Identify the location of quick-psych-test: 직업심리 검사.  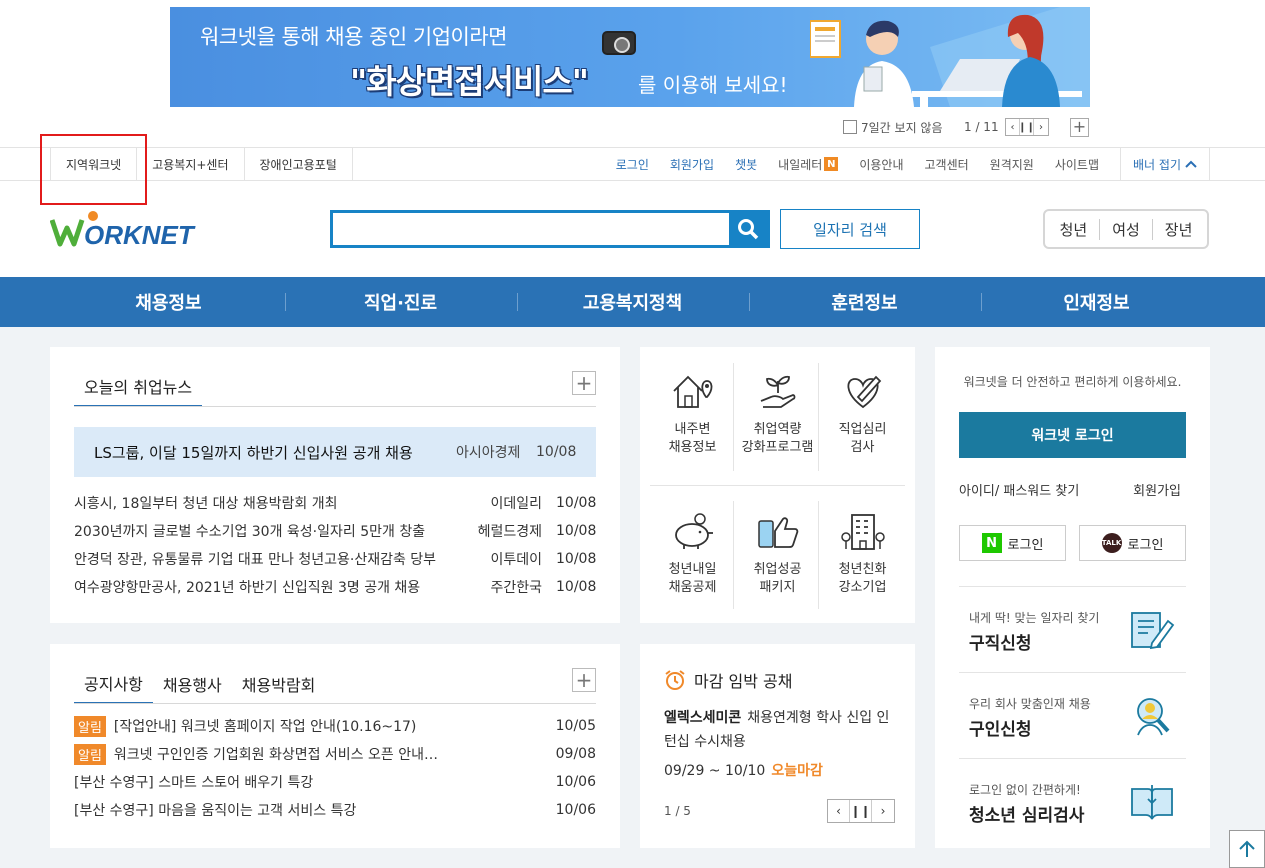
(862, 417).